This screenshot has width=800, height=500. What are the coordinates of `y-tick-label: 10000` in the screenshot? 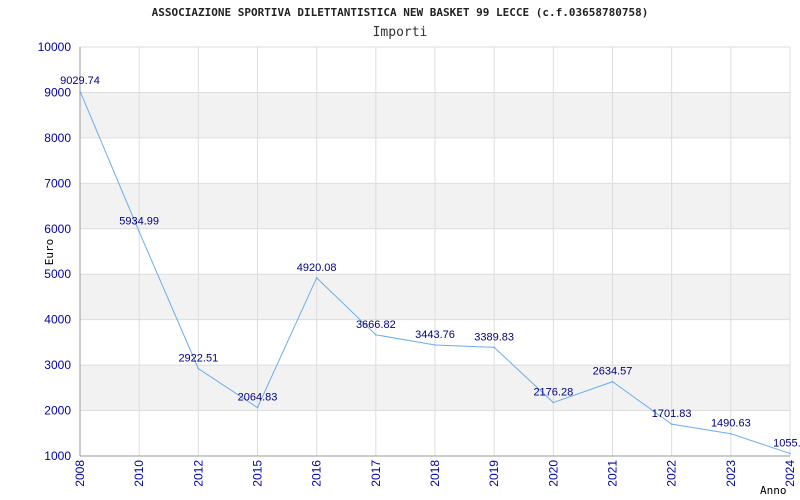 It's located at (55, 47).